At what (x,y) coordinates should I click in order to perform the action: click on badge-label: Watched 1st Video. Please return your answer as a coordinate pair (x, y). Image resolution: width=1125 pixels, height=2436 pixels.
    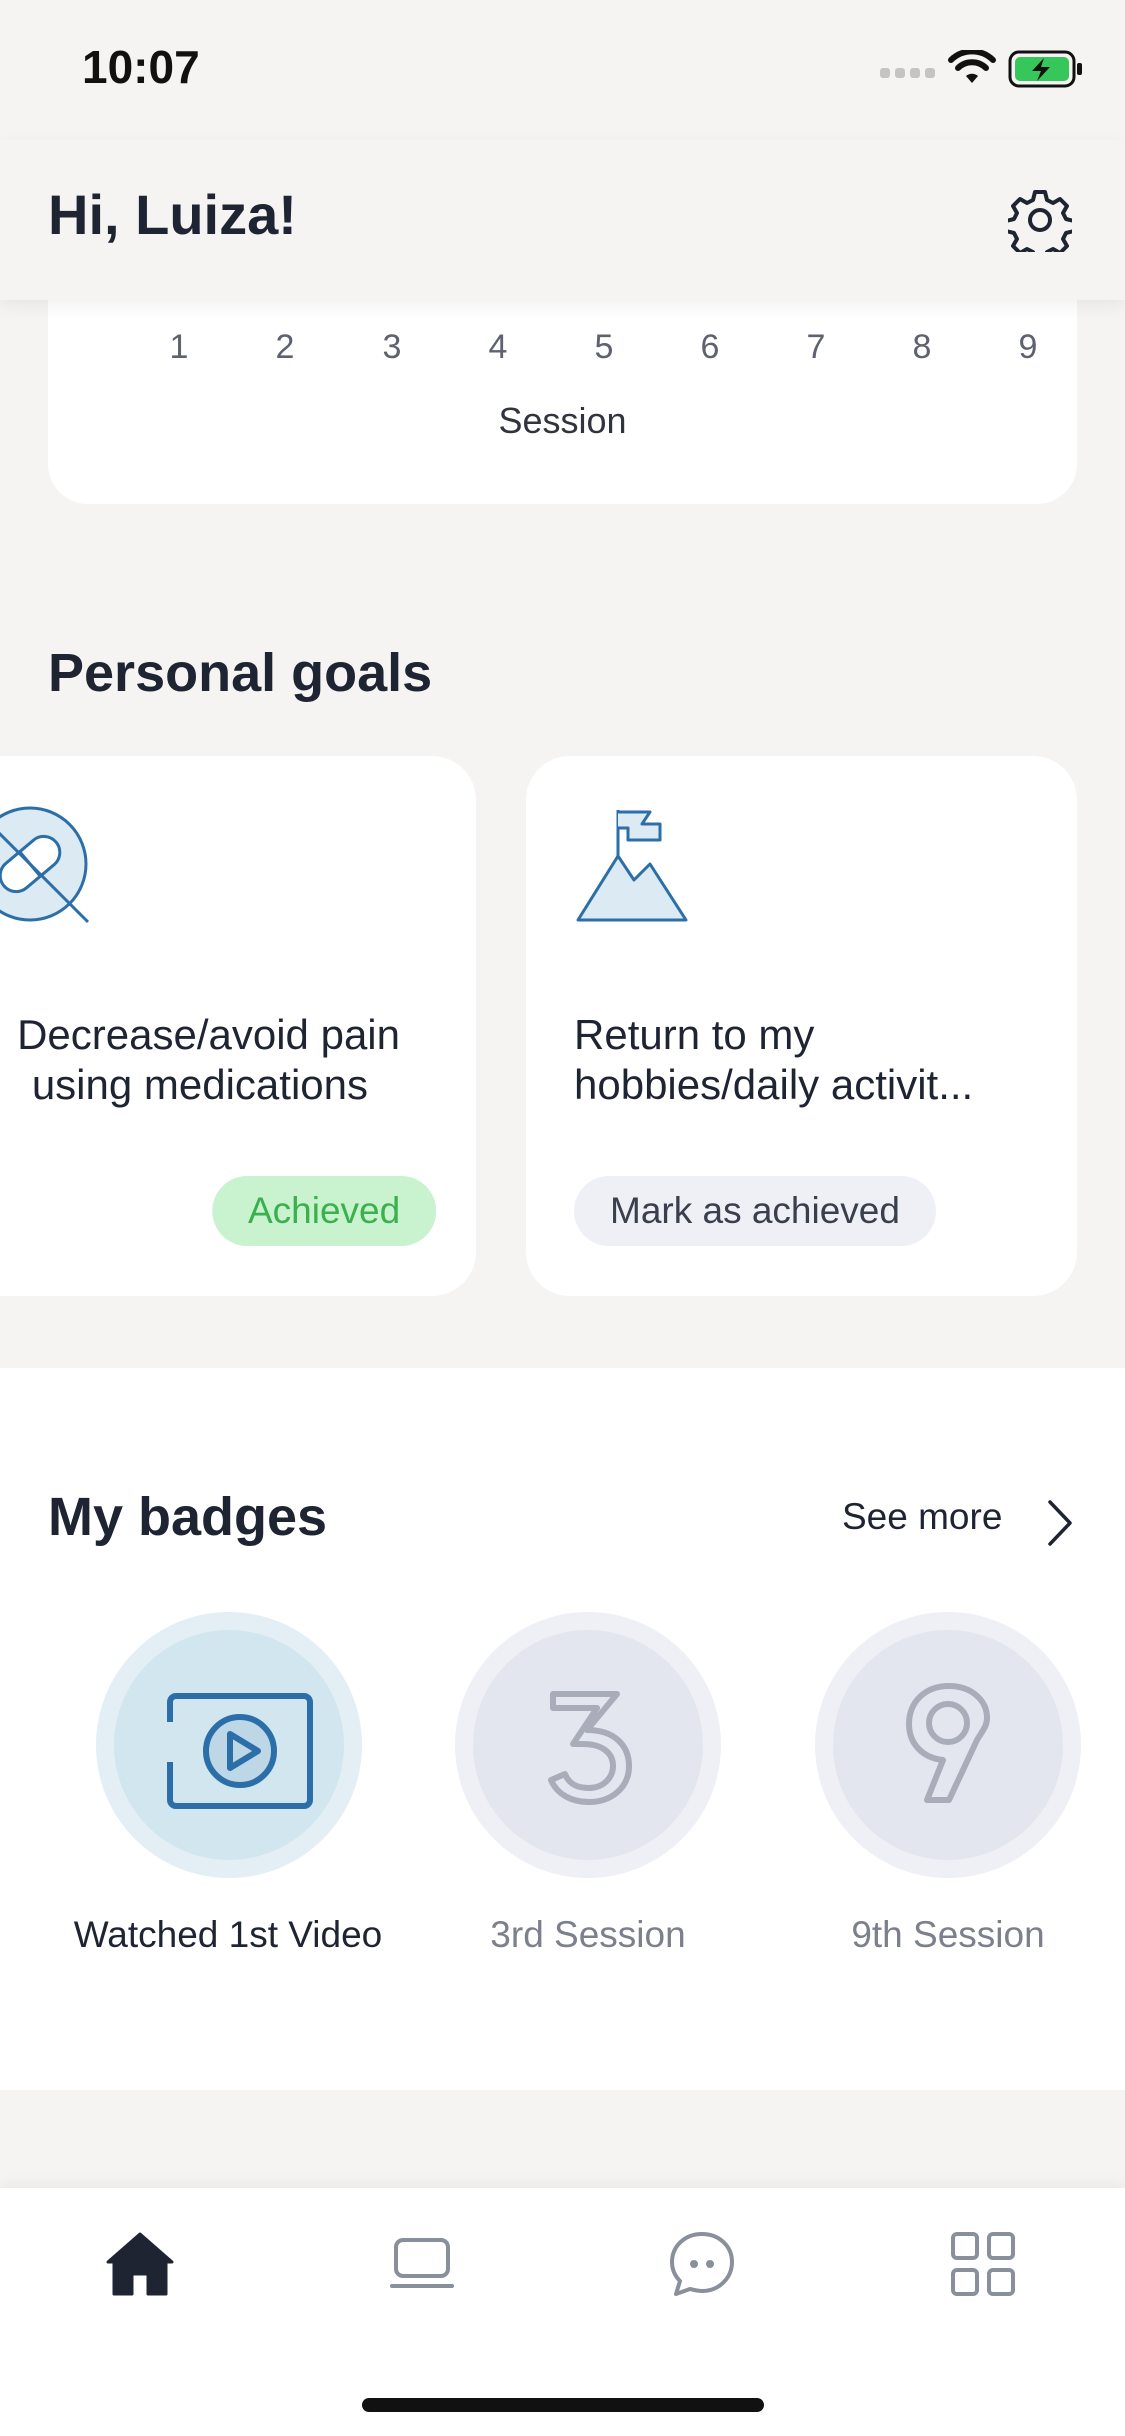
    Looking at the image, I should click on (228, 1934).